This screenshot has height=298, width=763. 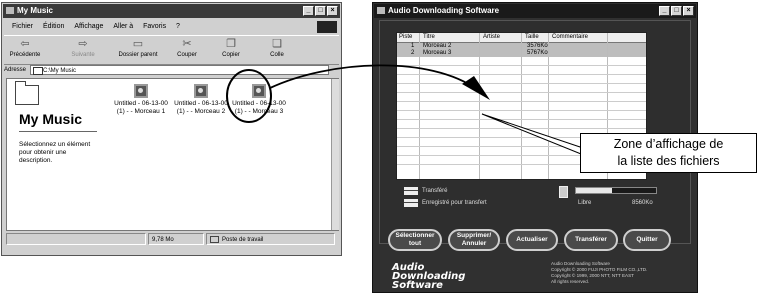 What do you see at coordinates (201, 99) in the screenshot?
I see `file-item: Untitled - 06-13-00 (1) - - Morceau 2` at bounding box center [201, 99].